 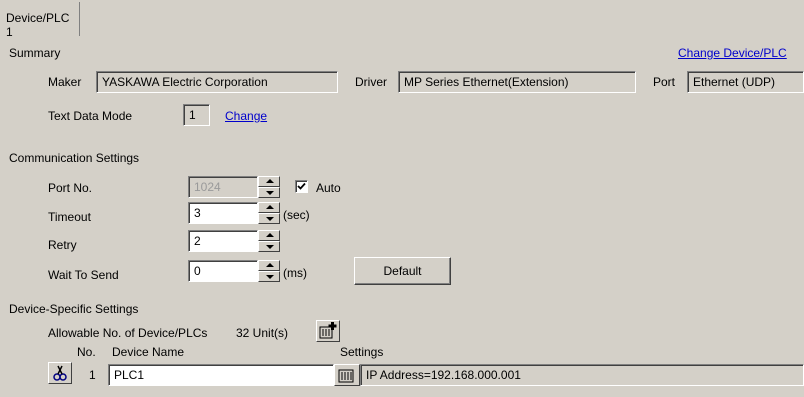 What do you see at coordinates (69, 217) in the screenshot?
I see `timeout-label: Timeout` at bounding box center [69, 217].